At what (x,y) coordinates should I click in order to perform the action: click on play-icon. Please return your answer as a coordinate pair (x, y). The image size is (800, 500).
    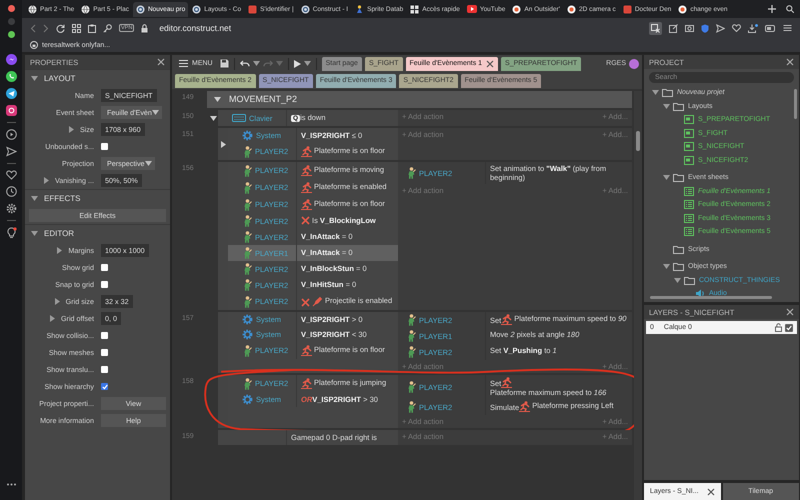
    Looking at the image, I should click on (297, 64).